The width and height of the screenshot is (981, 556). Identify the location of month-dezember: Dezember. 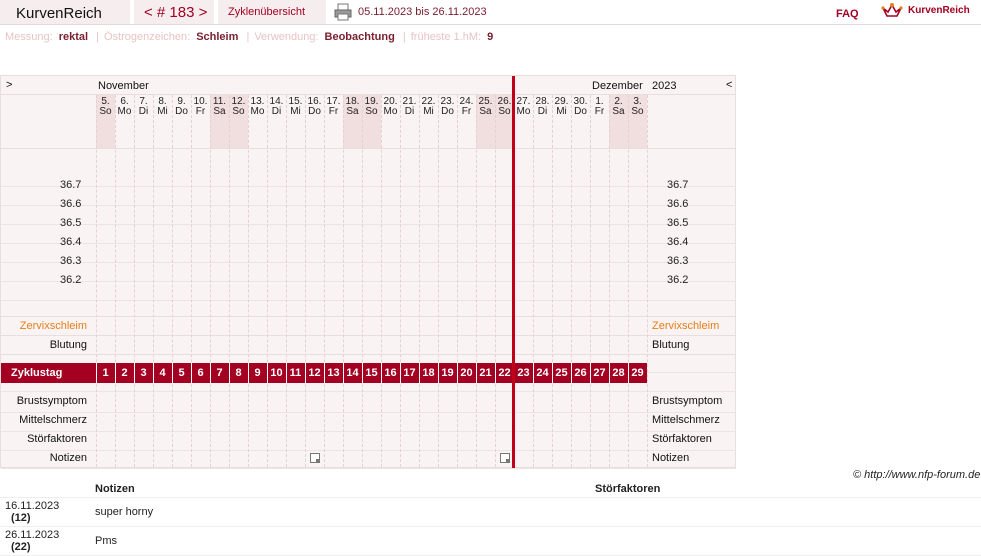
(617, 86).